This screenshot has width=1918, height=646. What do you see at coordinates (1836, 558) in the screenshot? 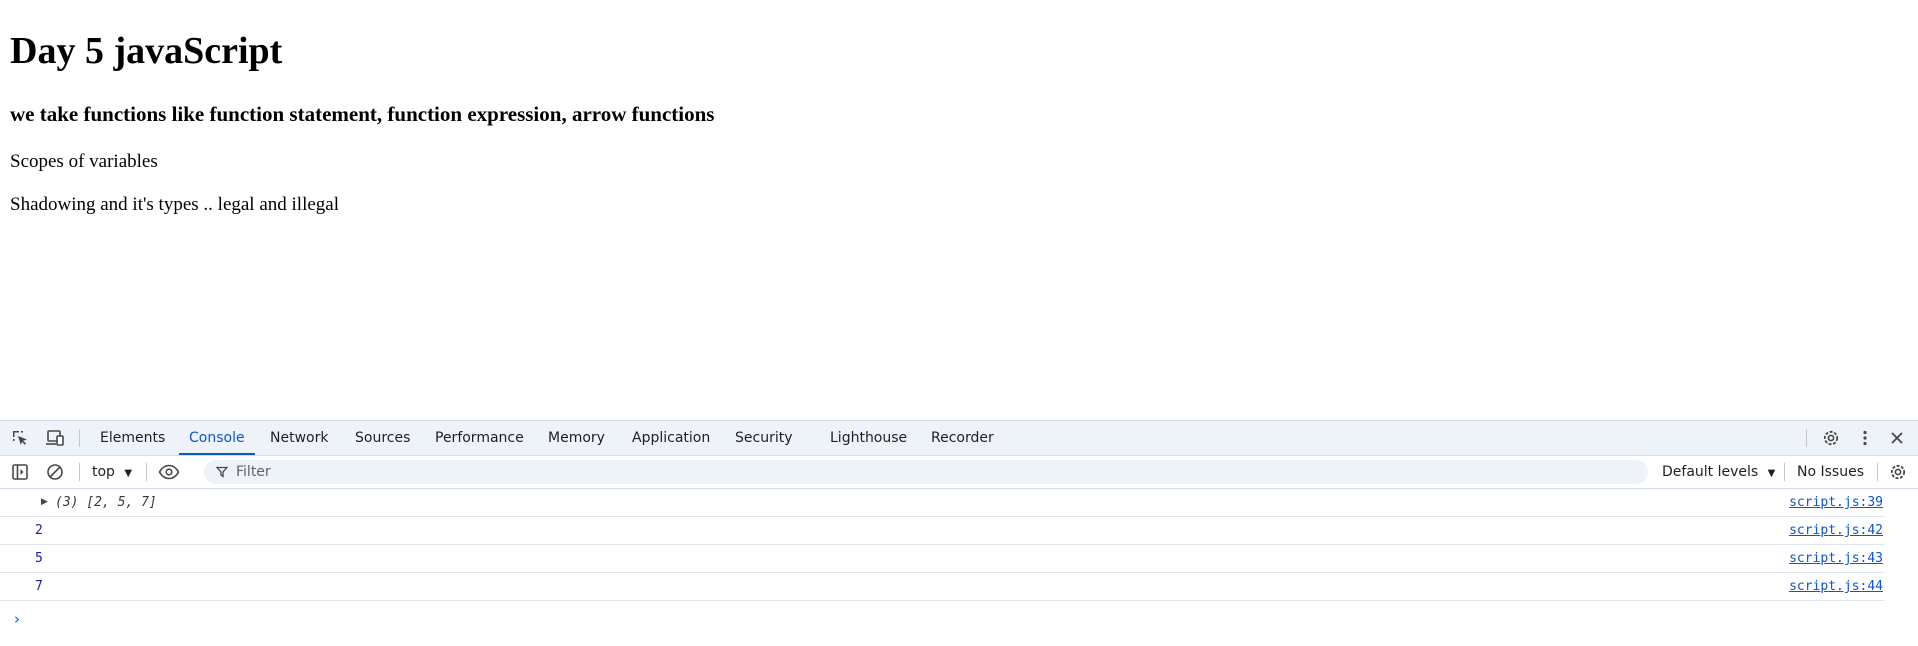
I see `source-link: script.js:43` at bounding box center [1836, 558].